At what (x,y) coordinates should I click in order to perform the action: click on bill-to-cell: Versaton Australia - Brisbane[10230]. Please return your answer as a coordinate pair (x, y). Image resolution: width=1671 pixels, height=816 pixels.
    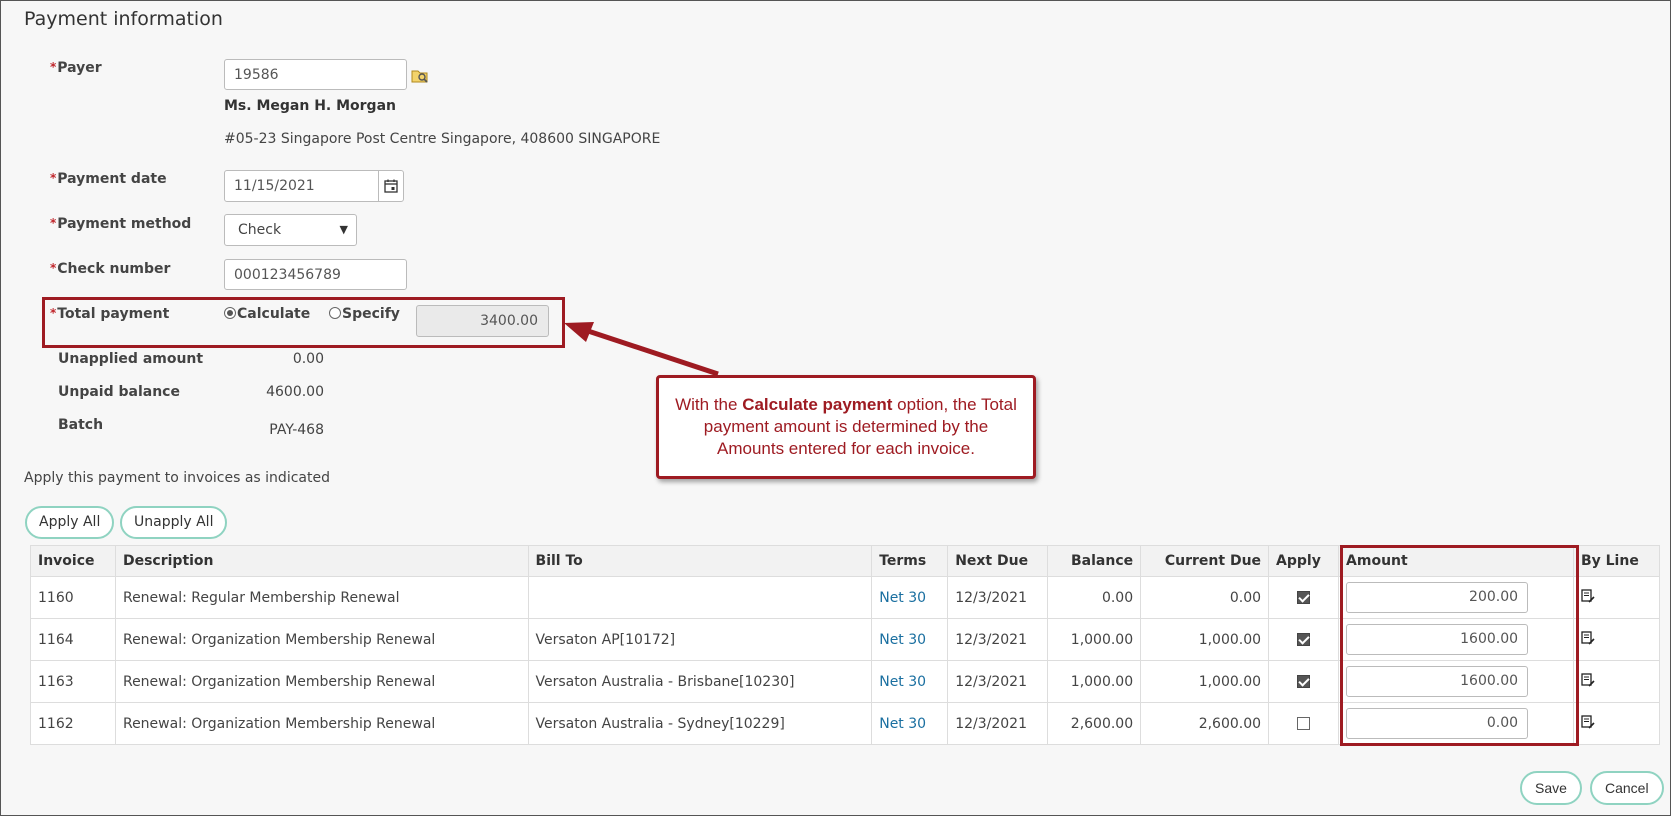
    Looking at the image, I should click on (700, 681).